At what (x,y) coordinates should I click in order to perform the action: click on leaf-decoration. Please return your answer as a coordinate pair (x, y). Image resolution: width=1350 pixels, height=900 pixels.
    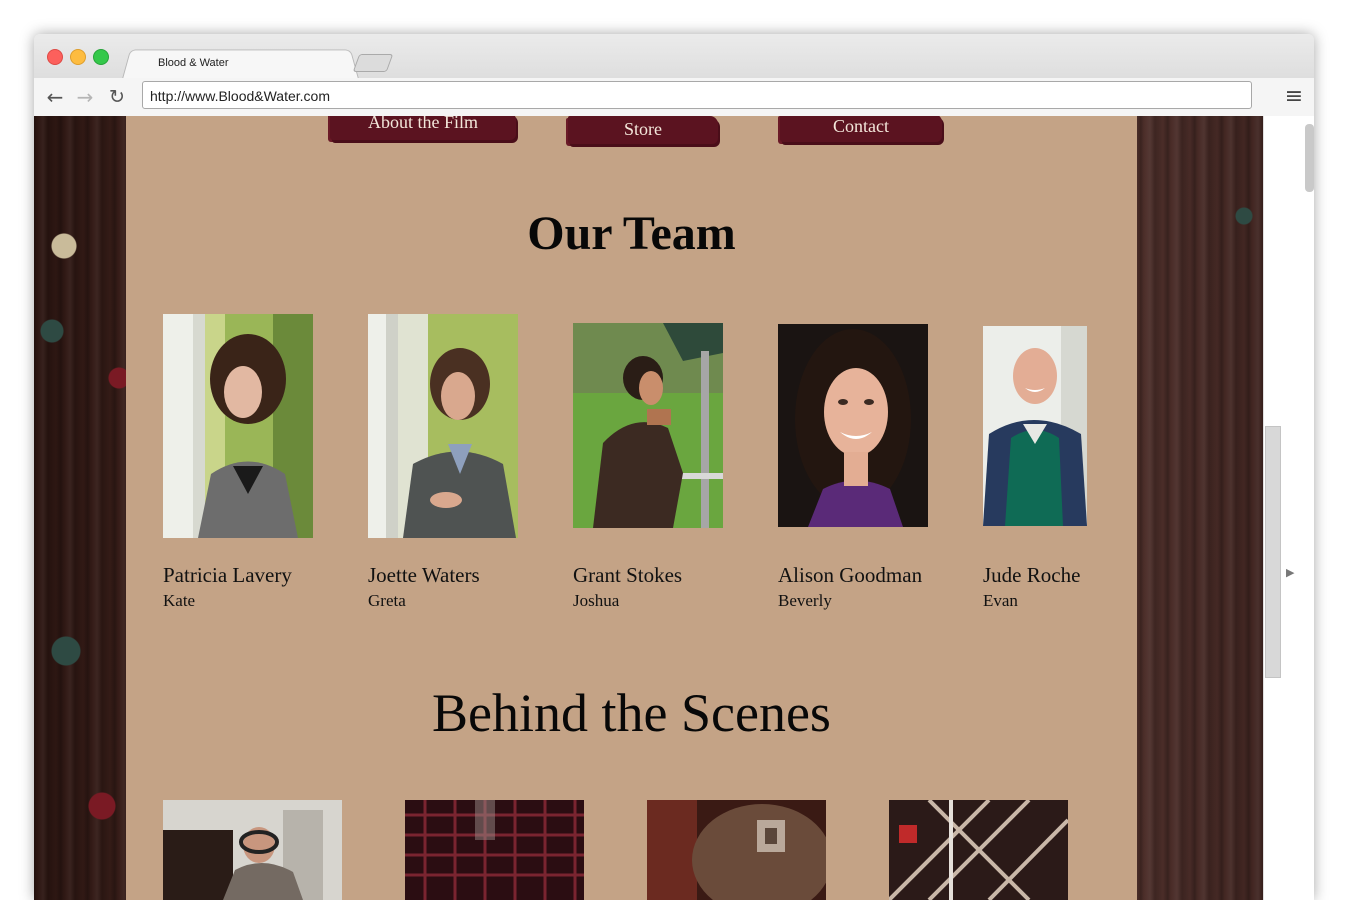
    Looking at the image, I should click on (1244, 216).